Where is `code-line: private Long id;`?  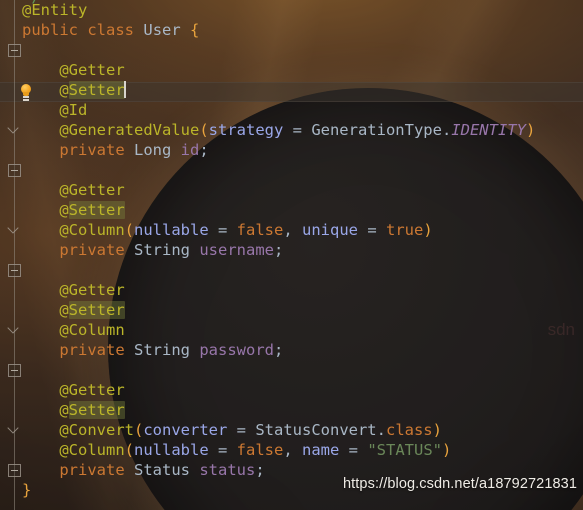
code-line: private Long id; is located at coordinates (291, 150).